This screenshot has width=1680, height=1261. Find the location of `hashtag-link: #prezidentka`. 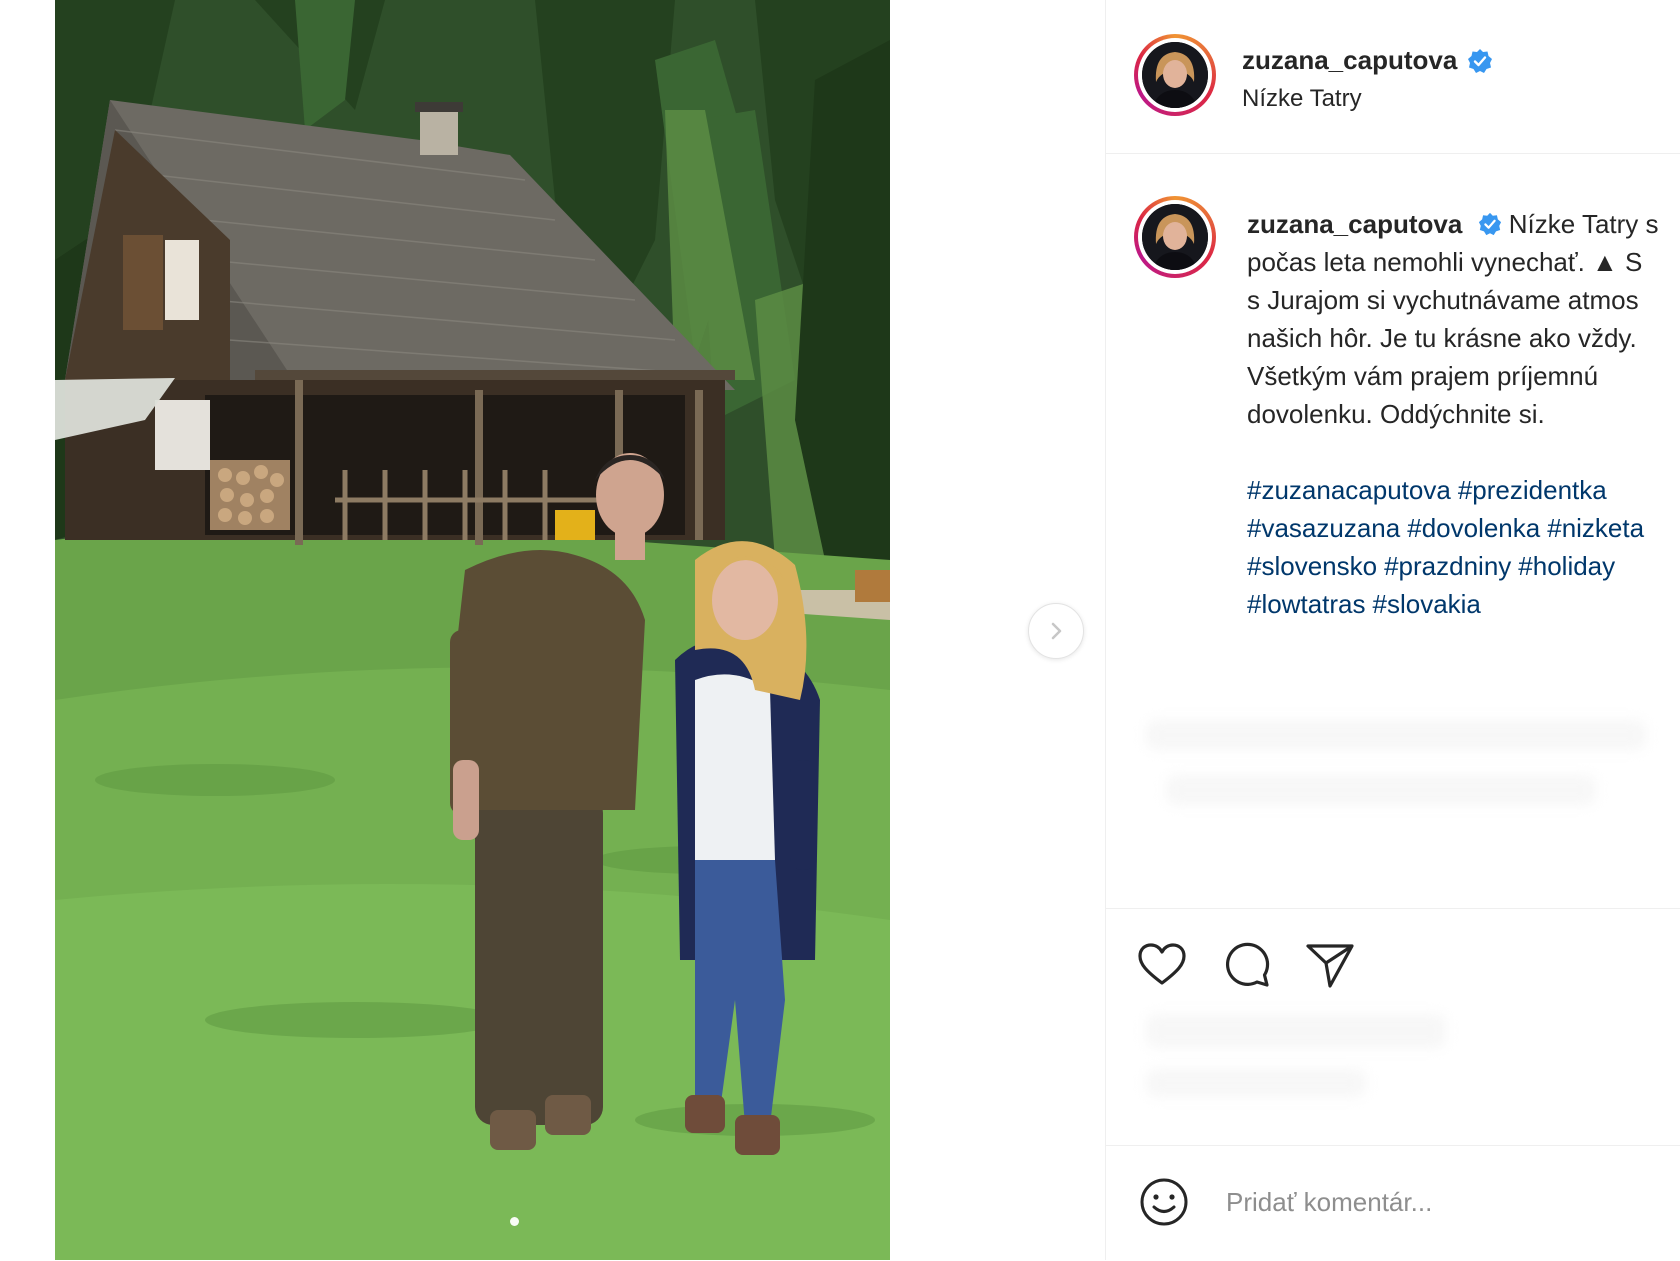

hashtag-link: #prezidentka is located at coordinates (1532, 490).